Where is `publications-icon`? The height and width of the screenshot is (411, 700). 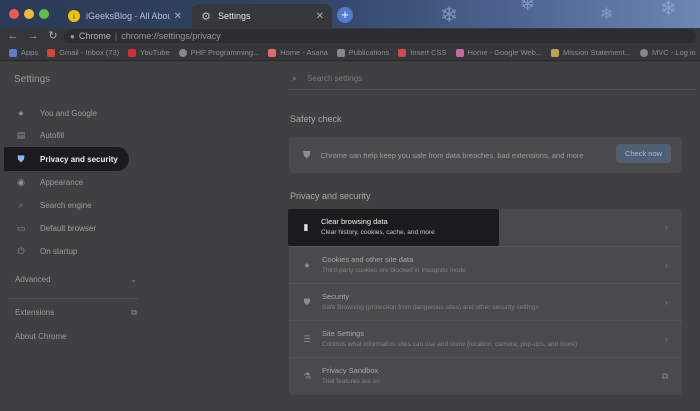
publications-icon is located at coordinates (340, 52).